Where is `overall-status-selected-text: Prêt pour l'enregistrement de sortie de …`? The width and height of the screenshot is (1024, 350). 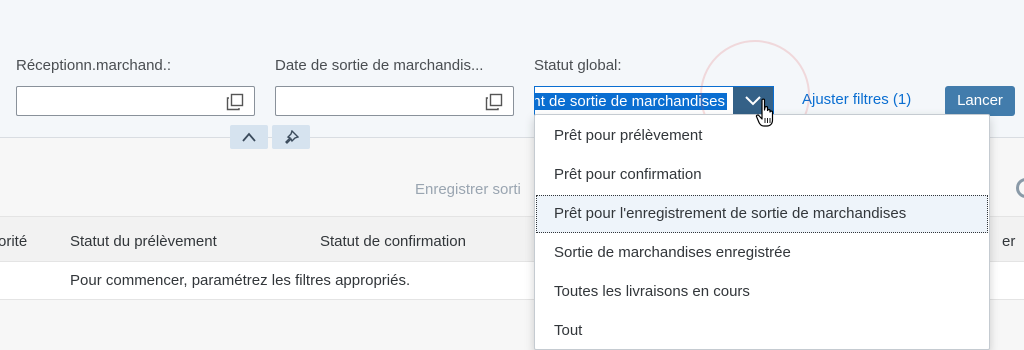 overall-status-selected-text: Prêt pour l'enregistrement de sortie de … is located at coordinates (631, 101).